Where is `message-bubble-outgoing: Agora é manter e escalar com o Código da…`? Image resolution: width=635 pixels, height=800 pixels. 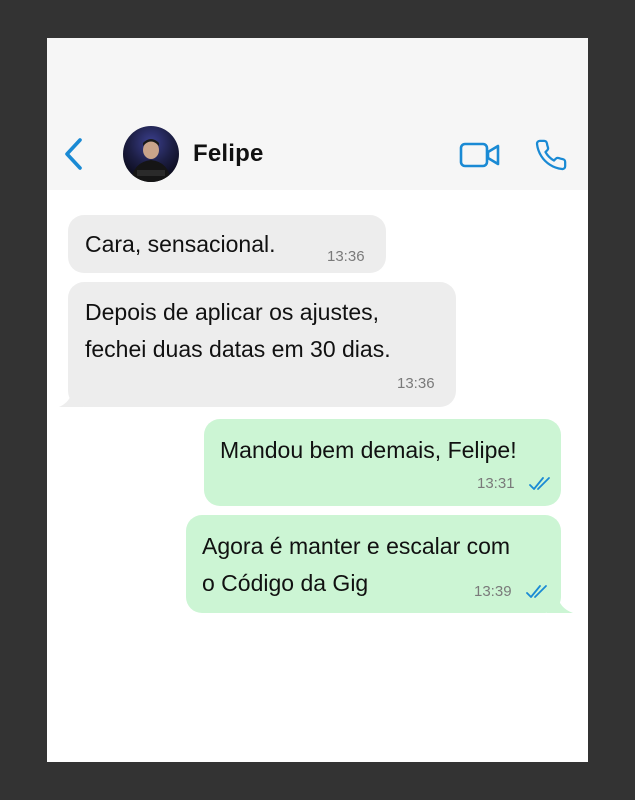 message-bubble-outgoing: Agora é manter e escalar com o Código da… is located at coordinates (373, 564).